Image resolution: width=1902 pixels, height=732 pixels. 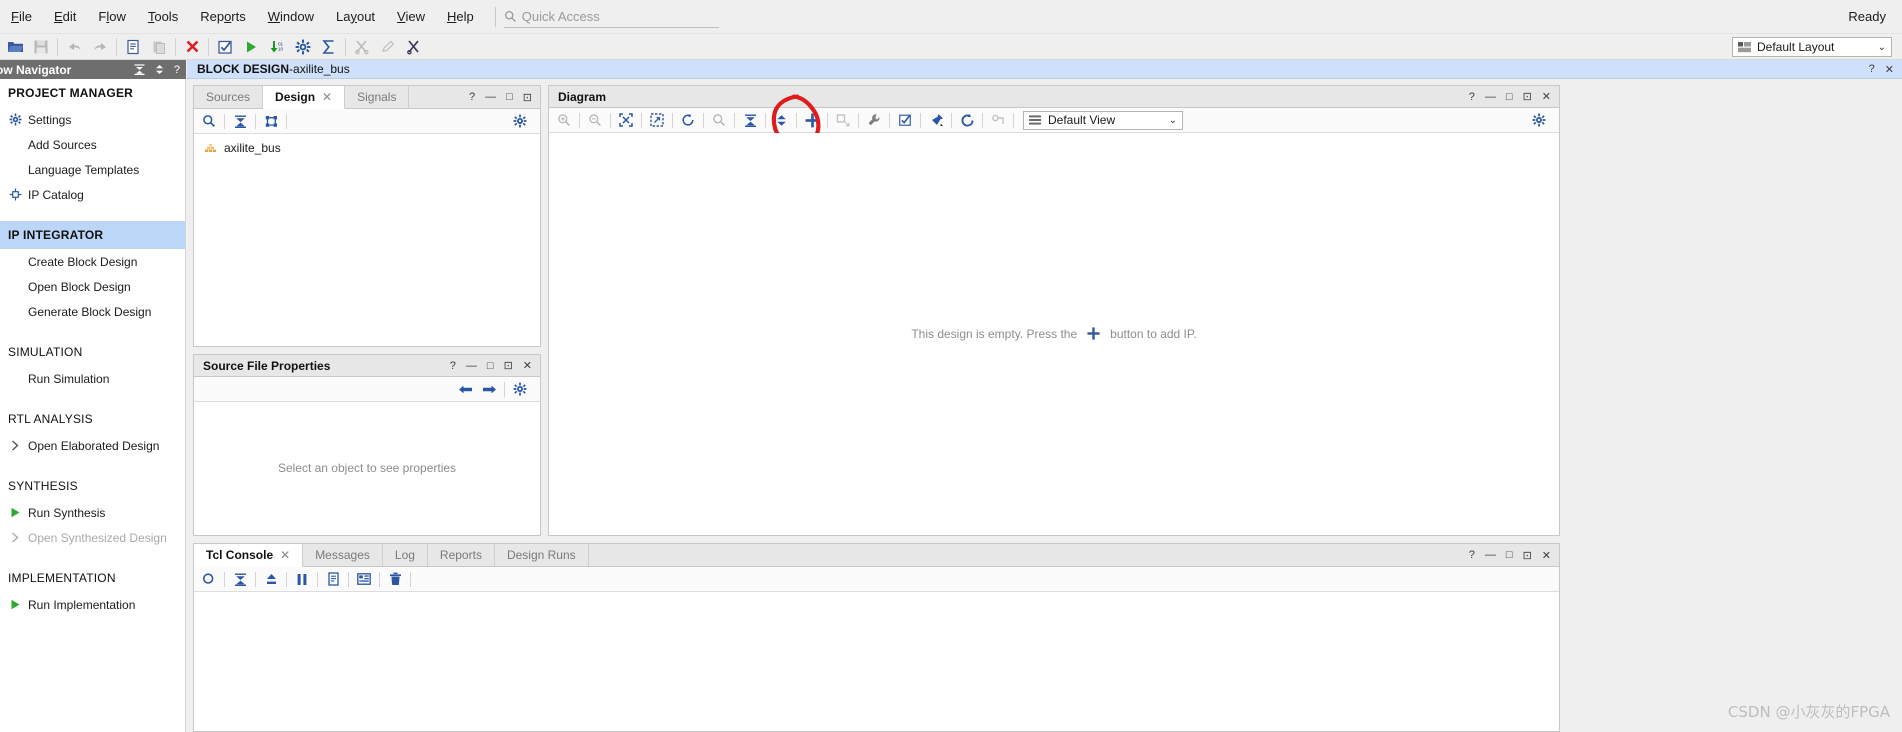 What do you see at coordinates (405, 555) in the screenshot?
I see `tab-log: Log` at bounding box center [405, 555].